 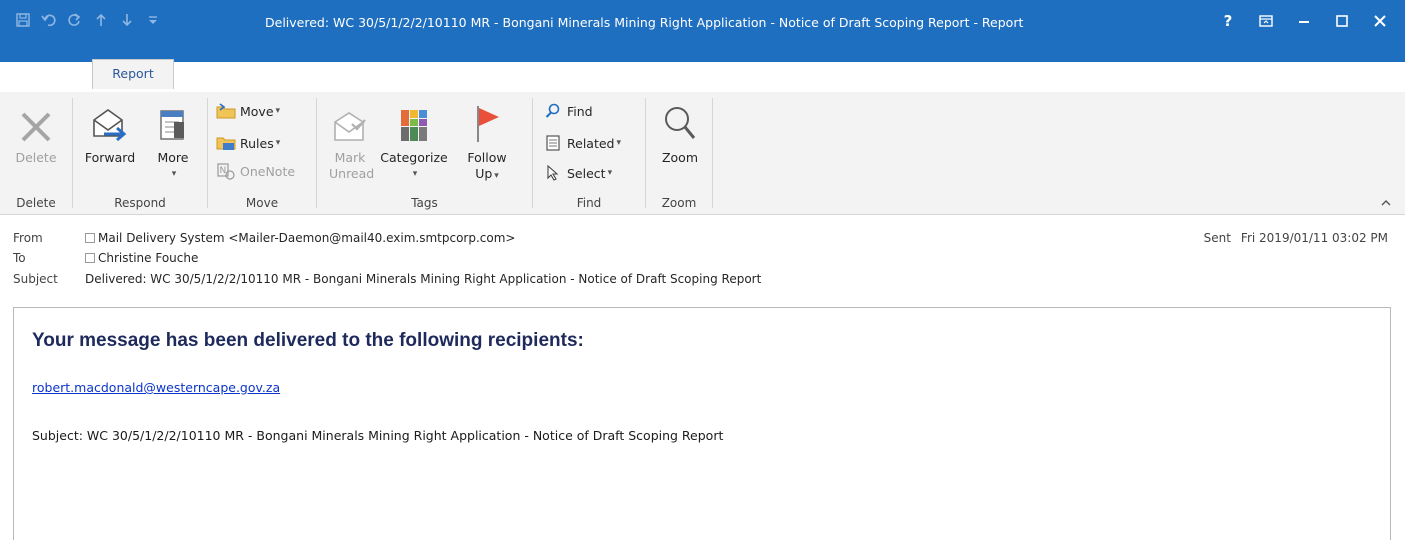 I want to click on save-icon, so click(x=23, y=20).